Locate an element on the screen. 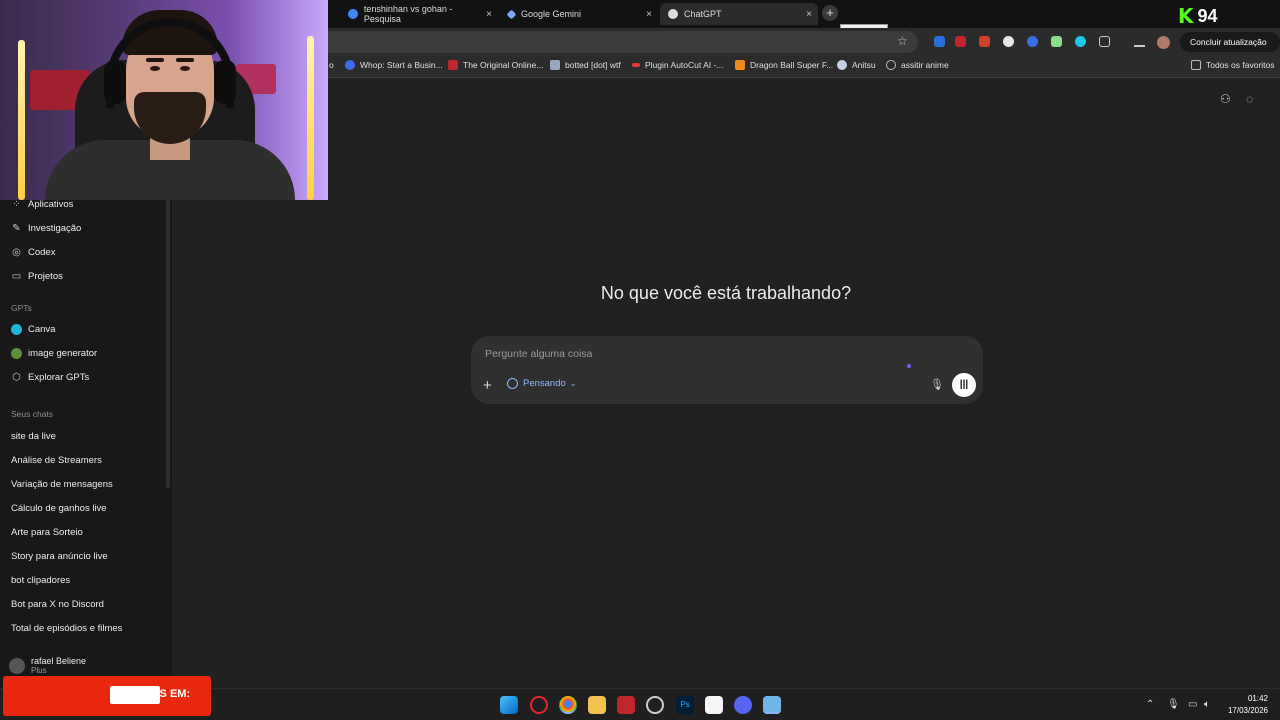 This screenshot has height=720, width=1280. user-plan: Plus is located at coordinates (39, 670).